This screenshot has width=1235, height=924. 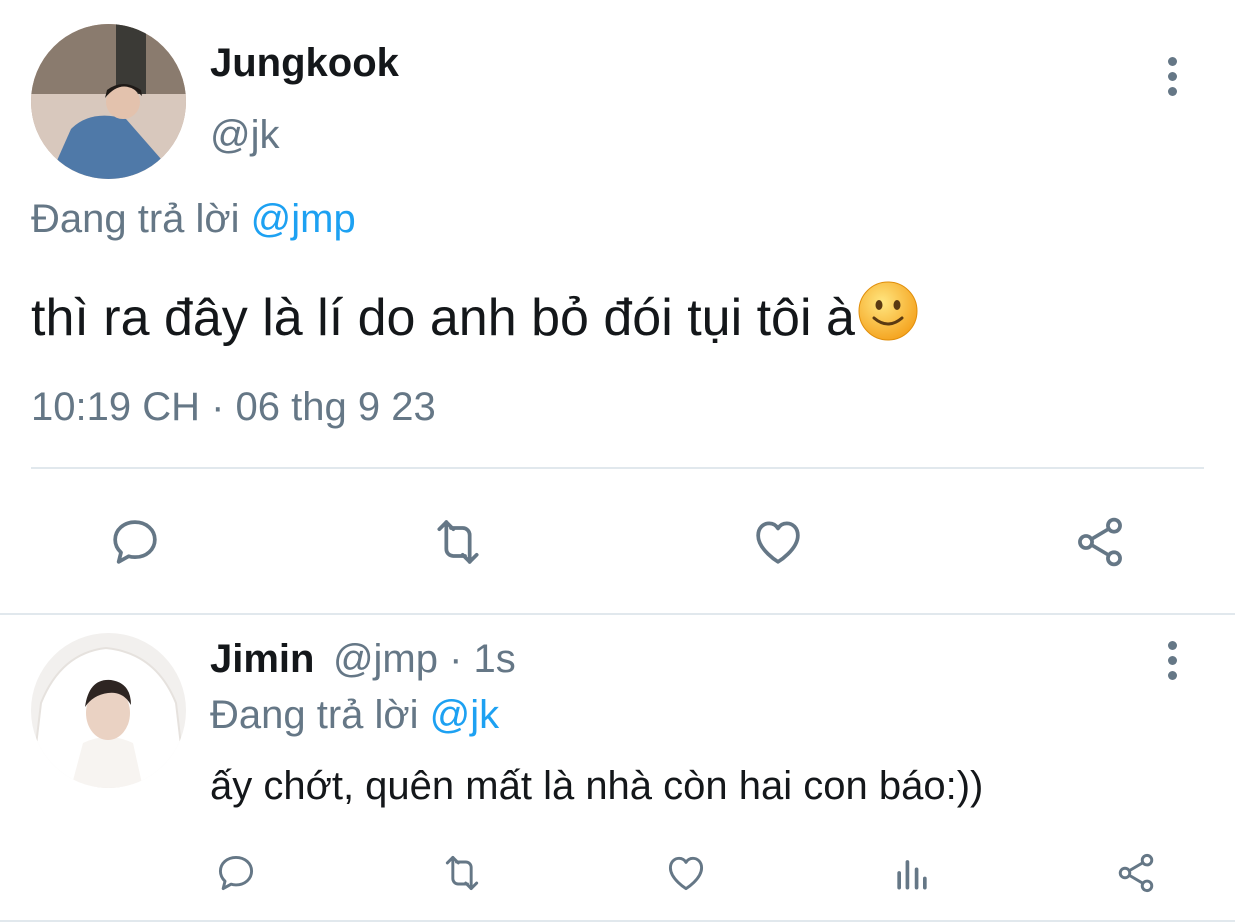 I want to click on smiley-emoji-icon, so click(x=888, y=317).